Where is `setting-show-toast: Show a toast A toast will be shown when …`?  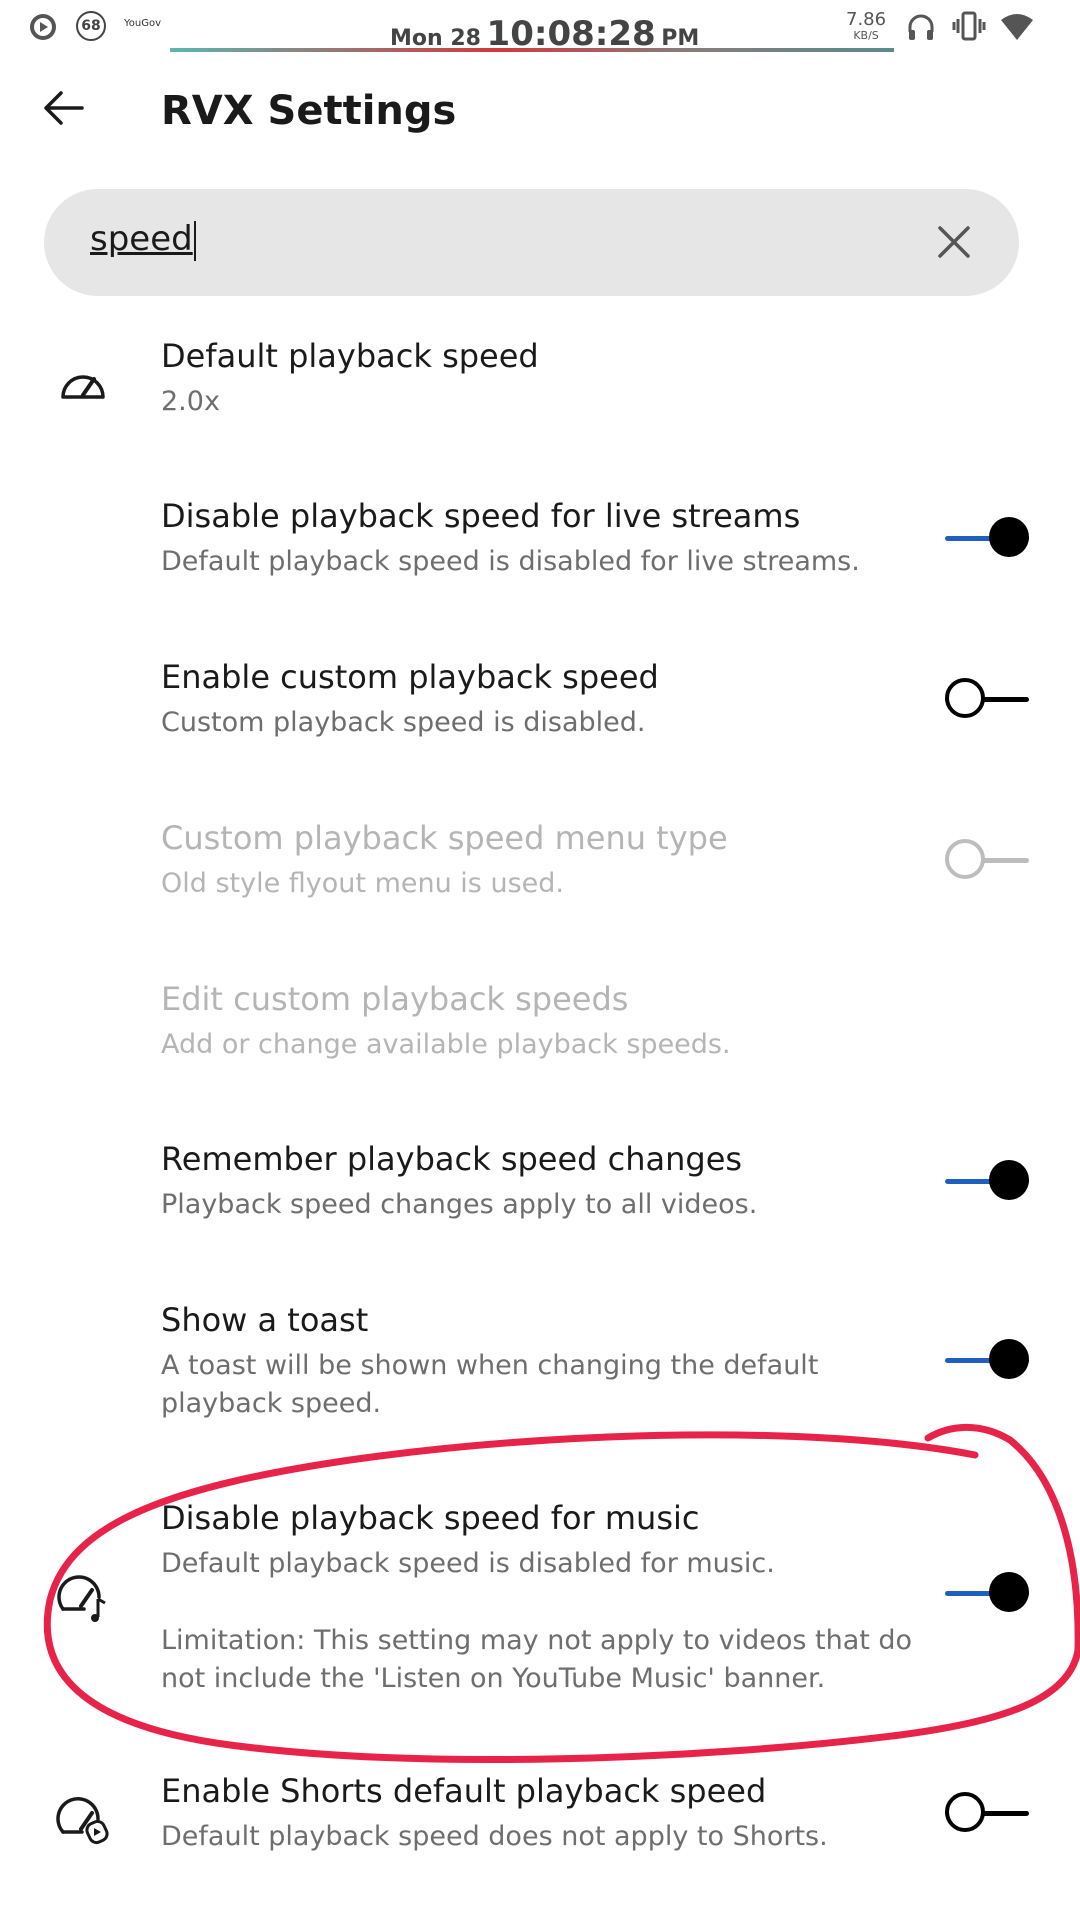 setting-show-toast: Show a toast A toast will be shown when … is located at coordinates (540, 1374).